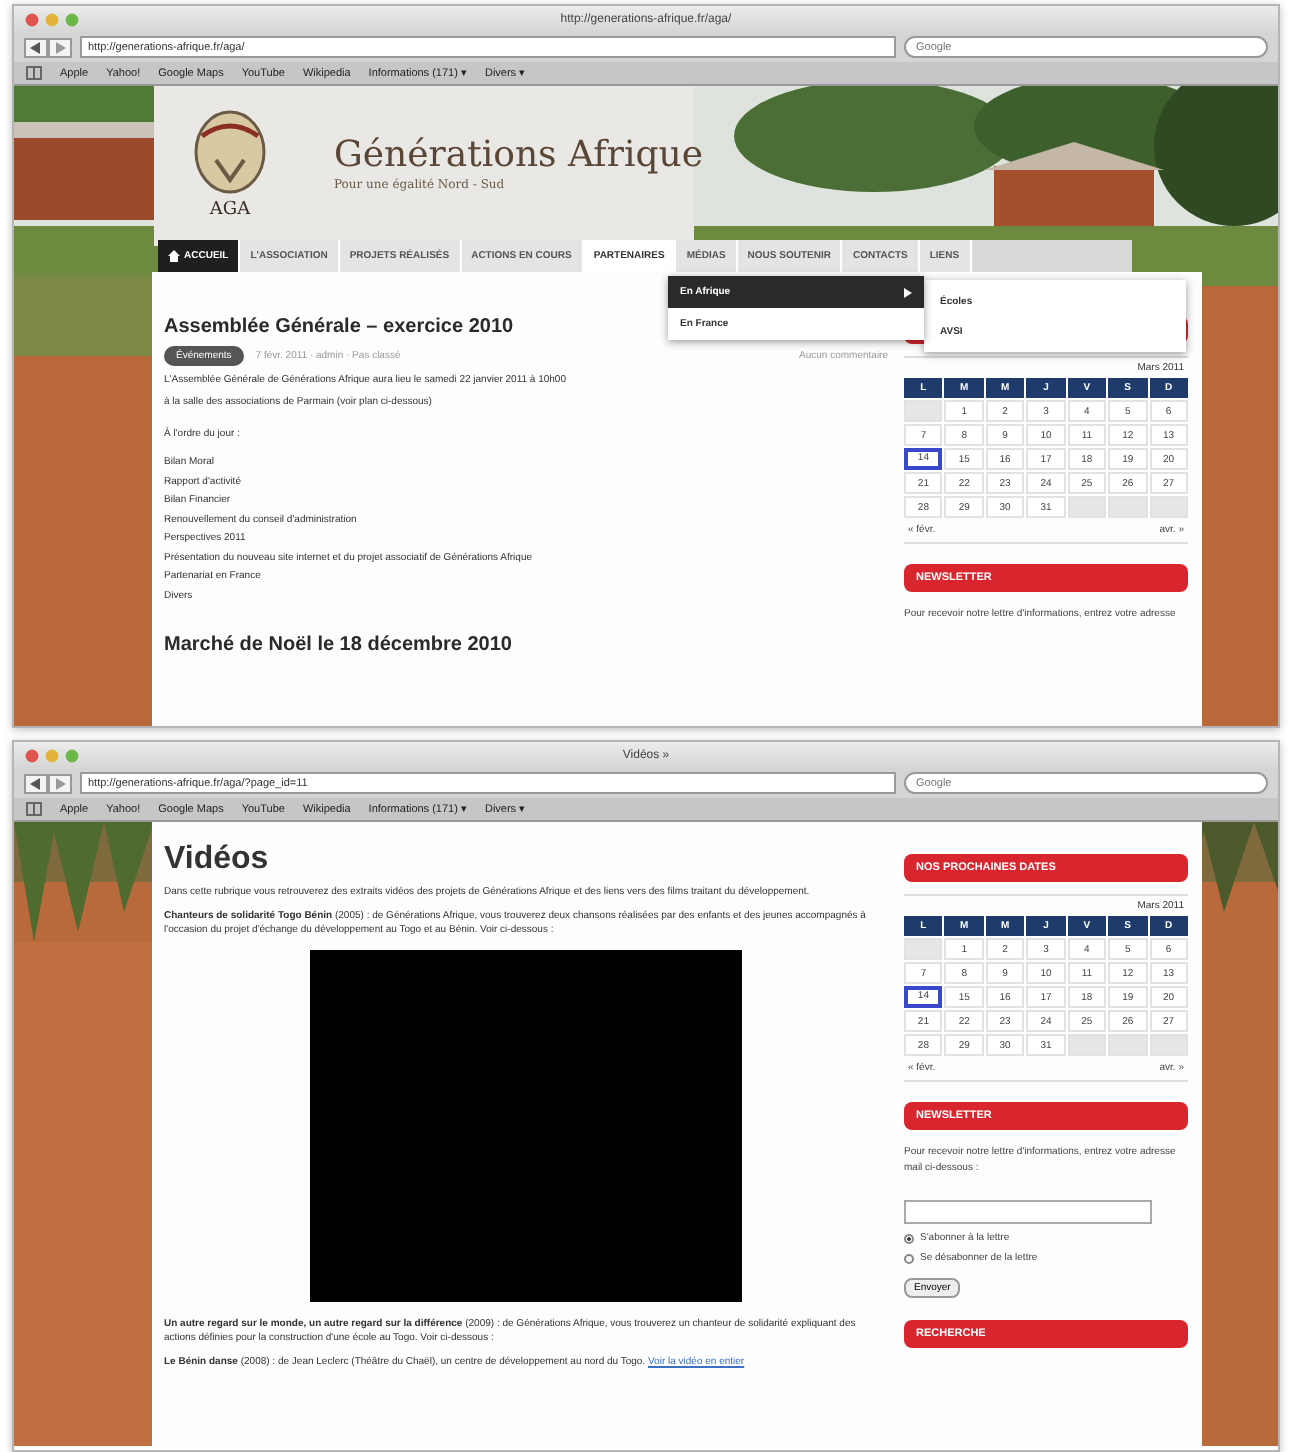 The height and width of the screenshot is (1452, 1292). What do you see at coordinates (217, 860) in the screenshot?
I see `page-title: Vidéos` at bounding box center [217, 860].